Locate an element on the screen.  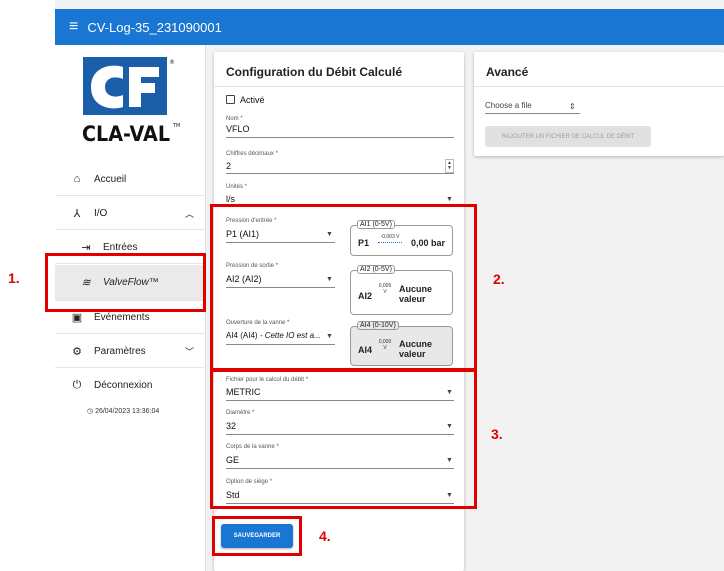
decimals-underline is located at coordinates (340, 173).